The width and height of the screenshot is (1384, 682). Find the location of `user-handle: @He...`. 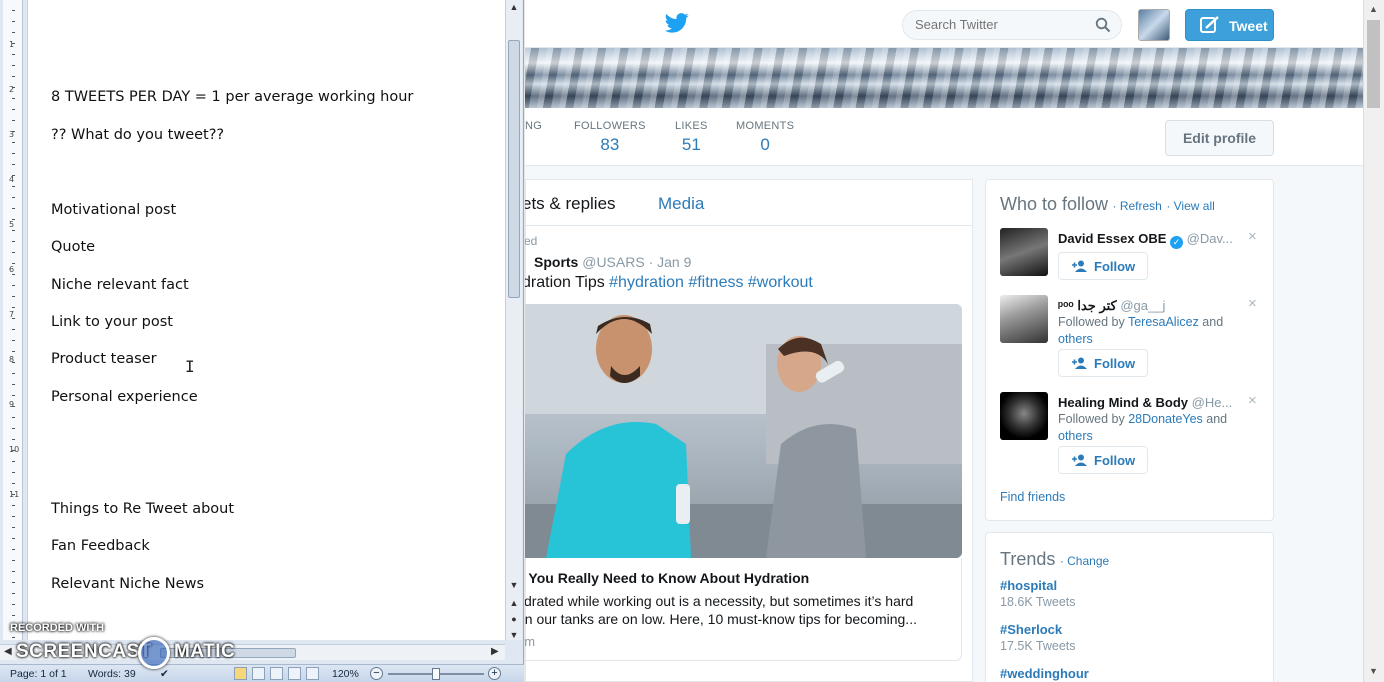

user-handle: @He... is located at coordinates (1212, 402).